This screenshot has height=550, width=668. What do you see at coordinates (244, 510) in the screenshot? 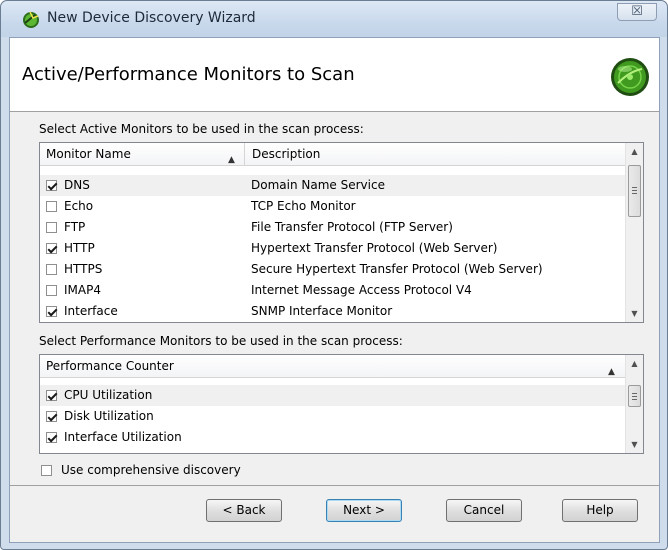
I see `back-button: < Back` at bounding box center [244, 510].